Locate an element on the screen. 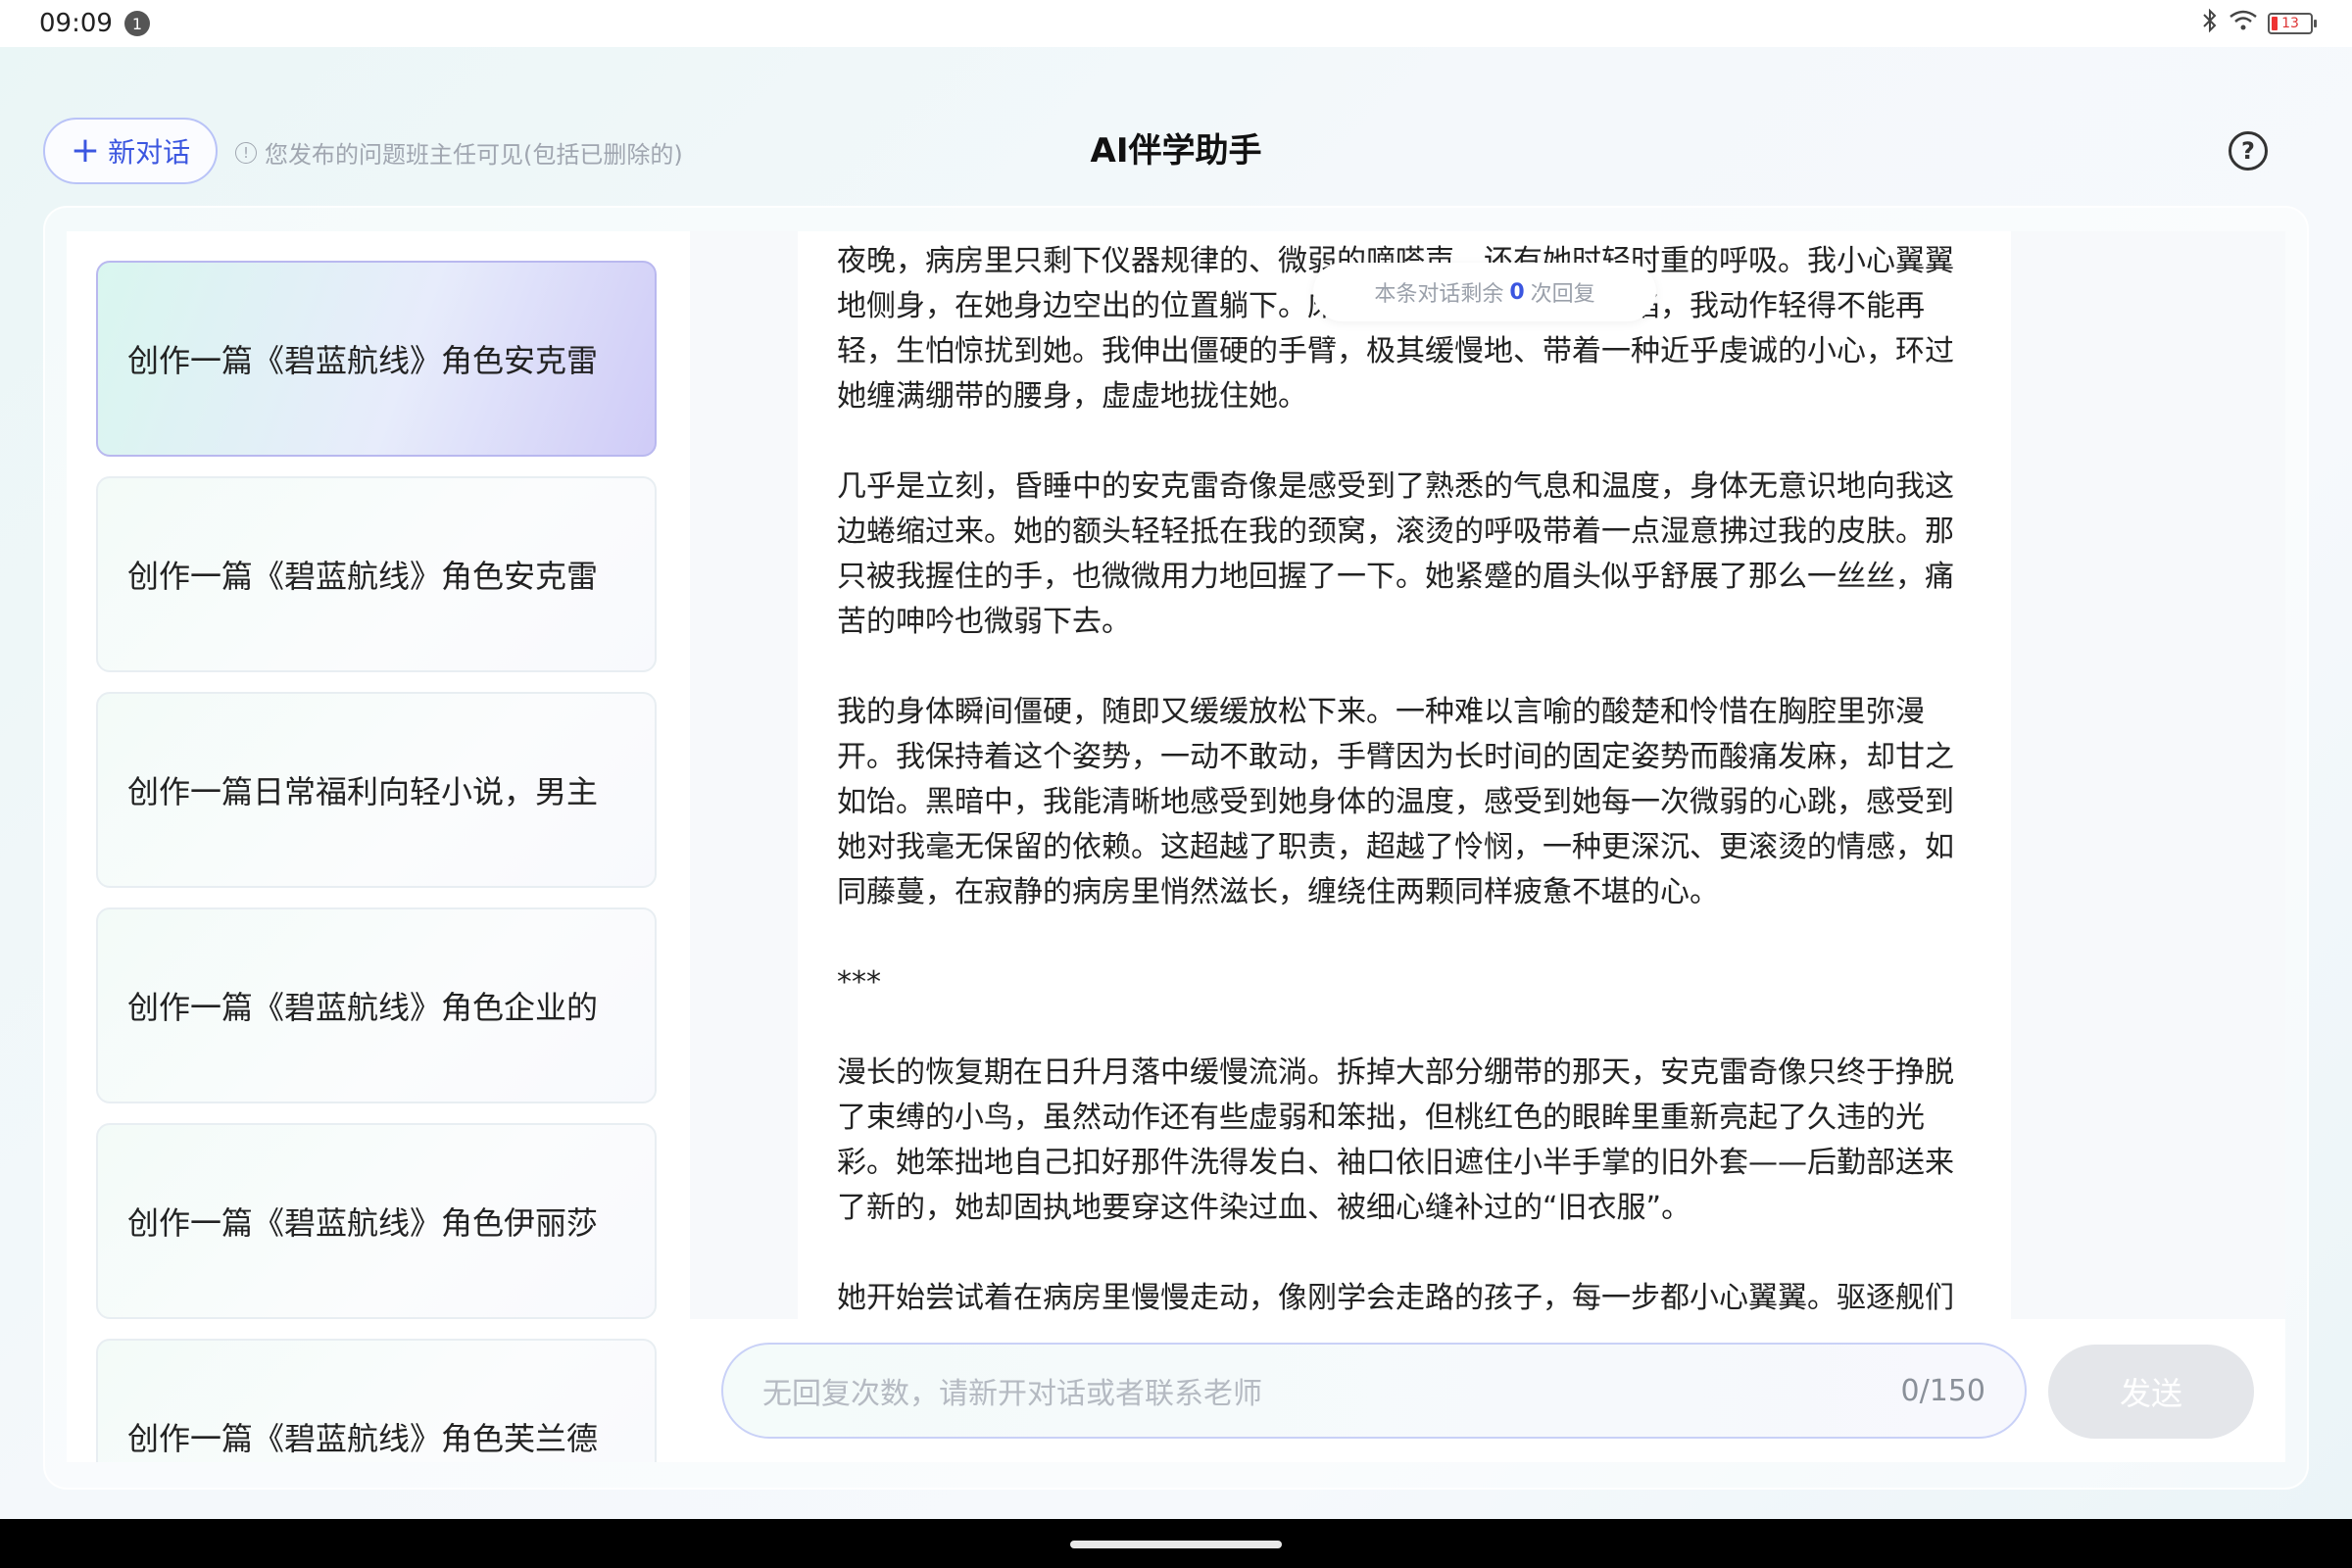  status-bar: 09:09 1 13 is located at coordinates (1176, 23).